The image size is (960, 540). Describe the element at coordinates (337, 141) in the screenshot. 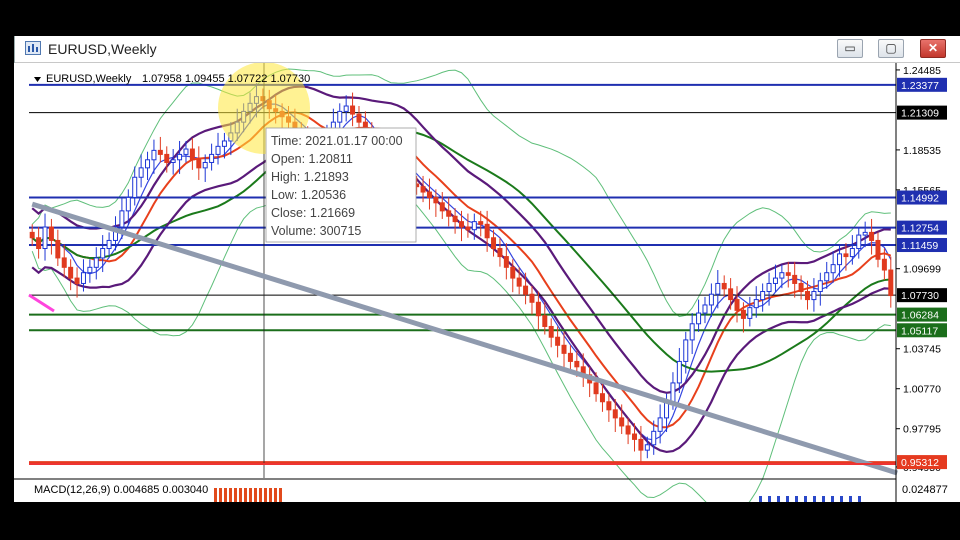

I see `tooltip-time: Time: 2021.01.17 00:00` at that location.